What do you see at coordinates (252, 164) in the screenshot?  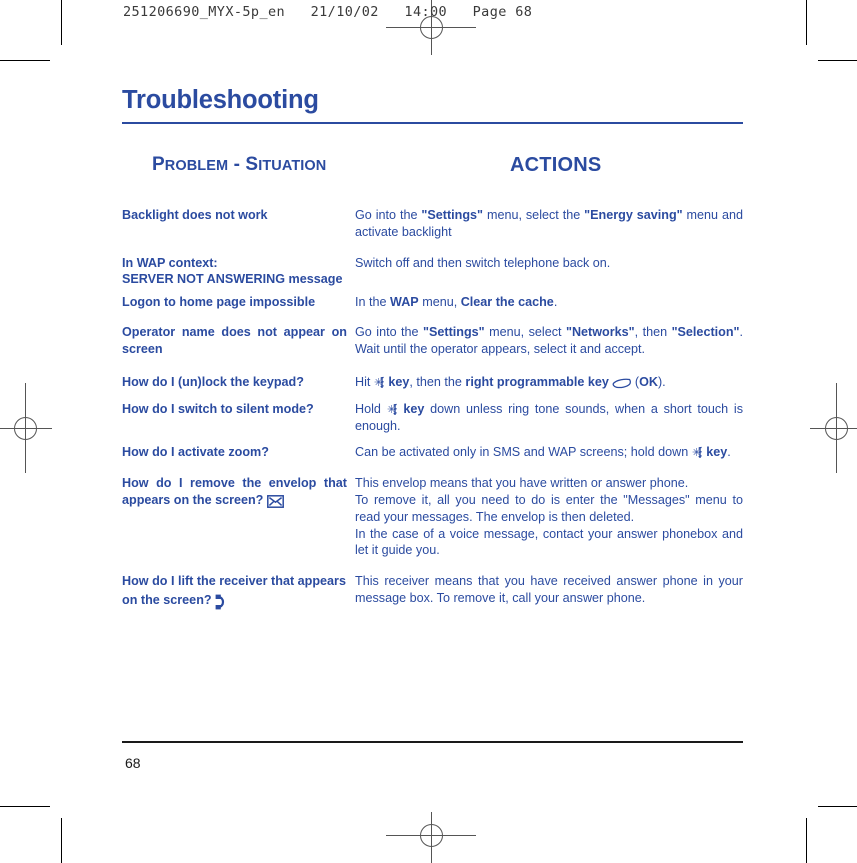 I see `situation-header-initial: S` at bounding box center [252, 164].